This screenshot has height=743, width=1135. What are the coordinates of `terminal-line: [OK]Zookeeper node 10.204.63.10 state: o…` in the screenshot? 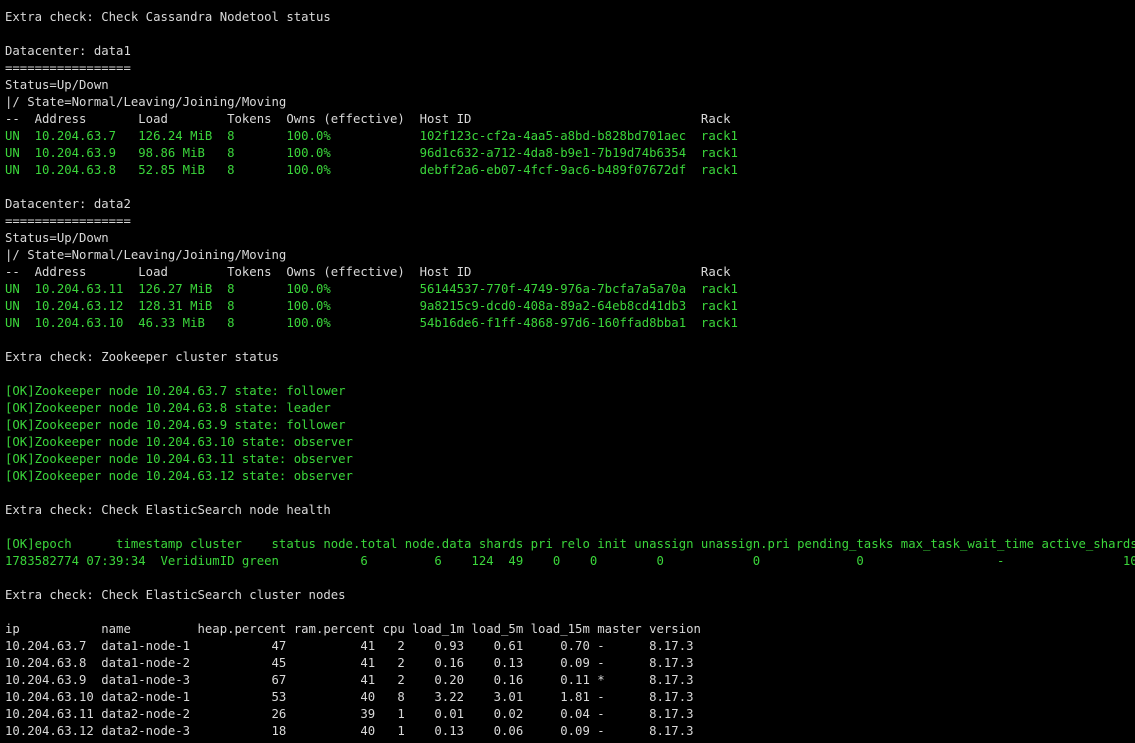 It's located at (179, 442).